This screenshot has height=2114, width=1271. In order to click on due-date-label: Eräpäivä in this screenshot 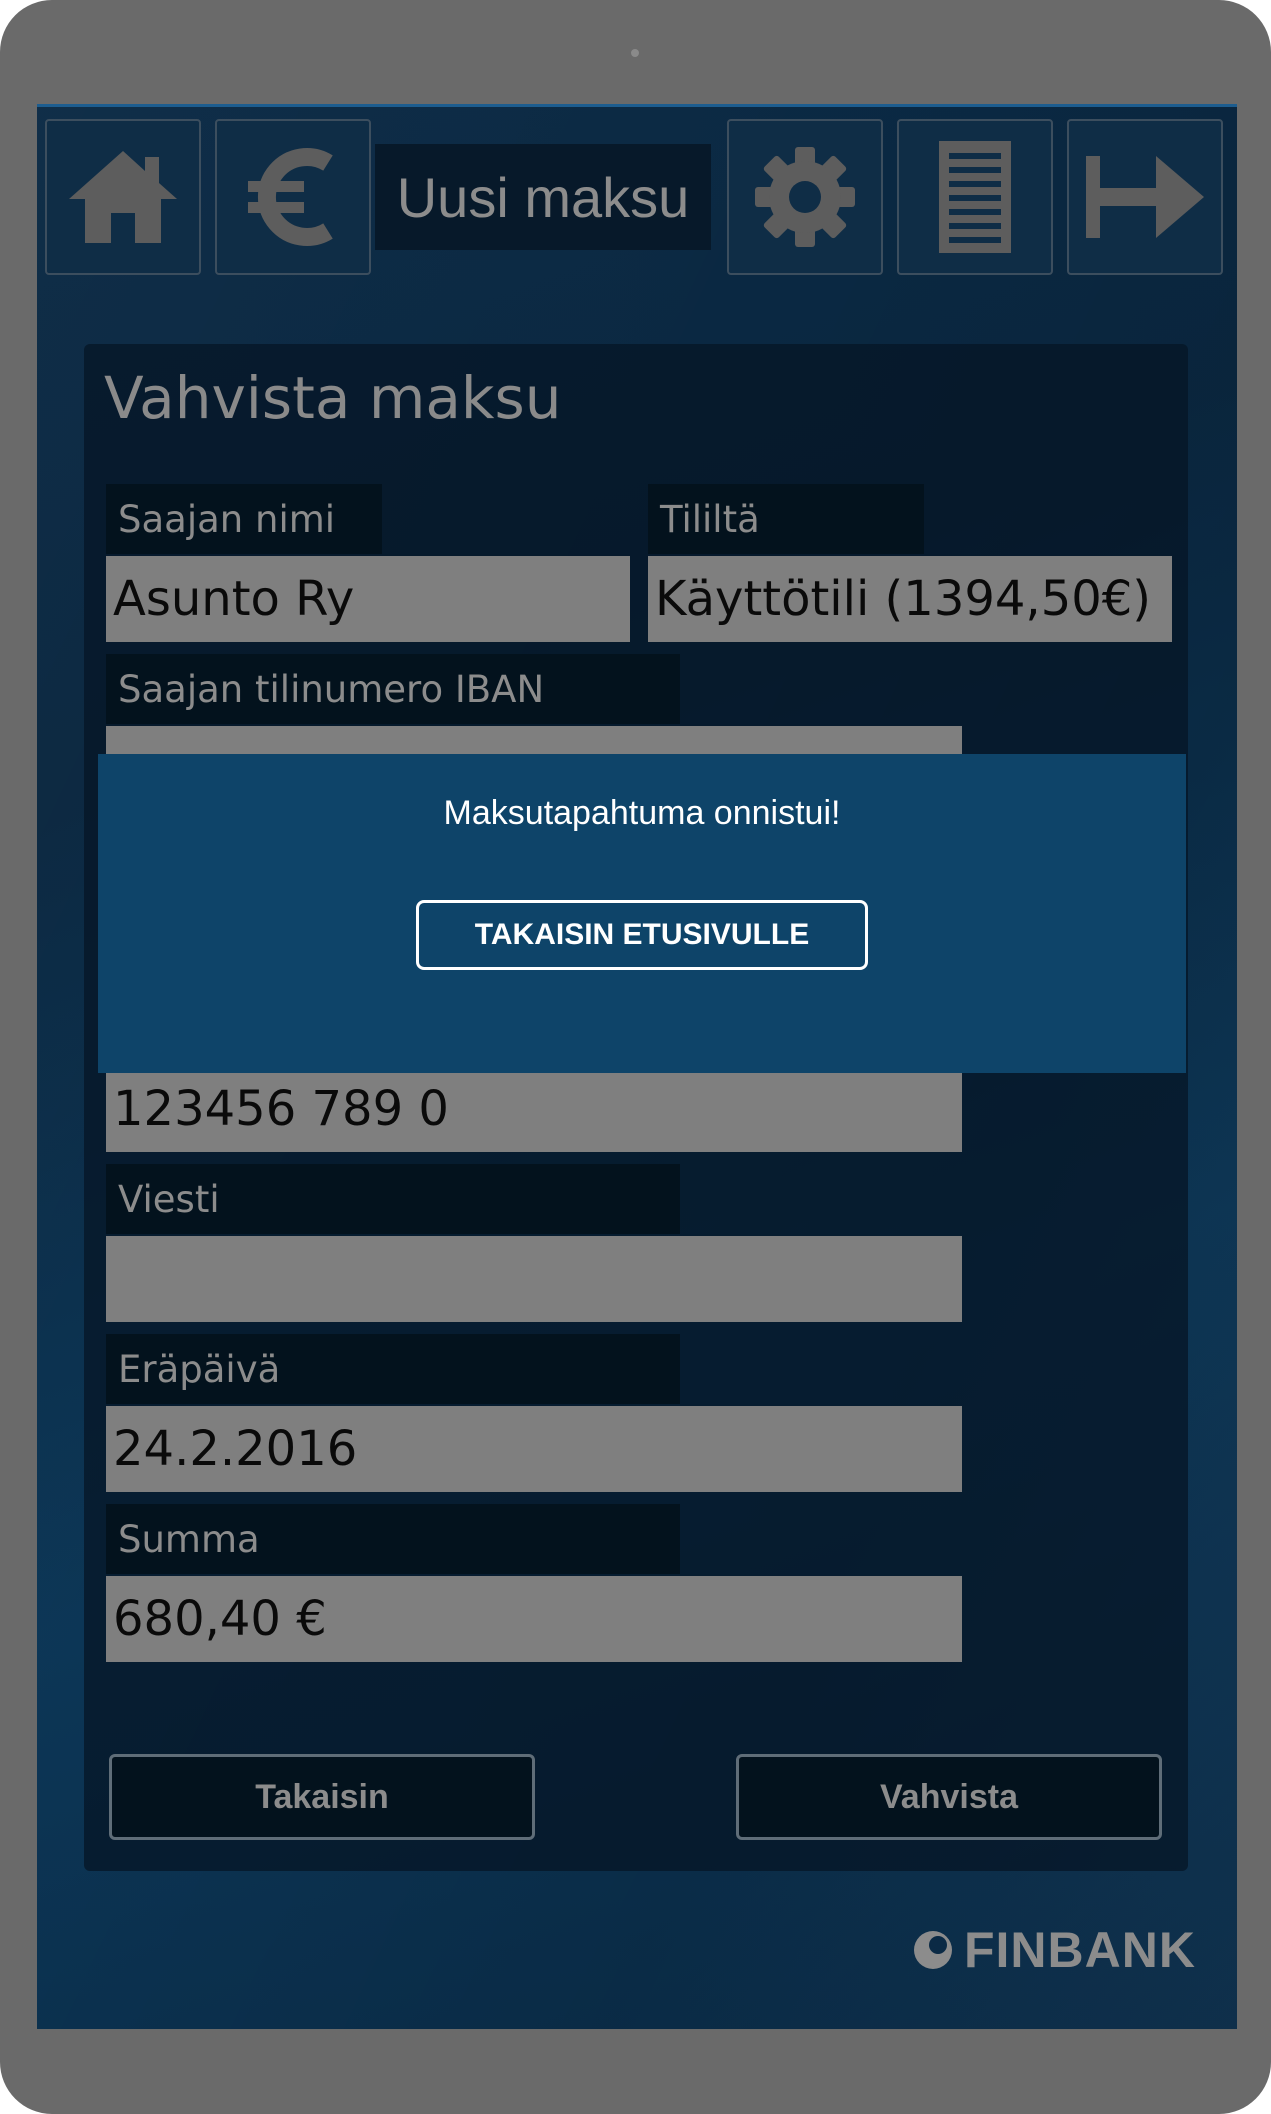, I will do `click(393, 1369)`.